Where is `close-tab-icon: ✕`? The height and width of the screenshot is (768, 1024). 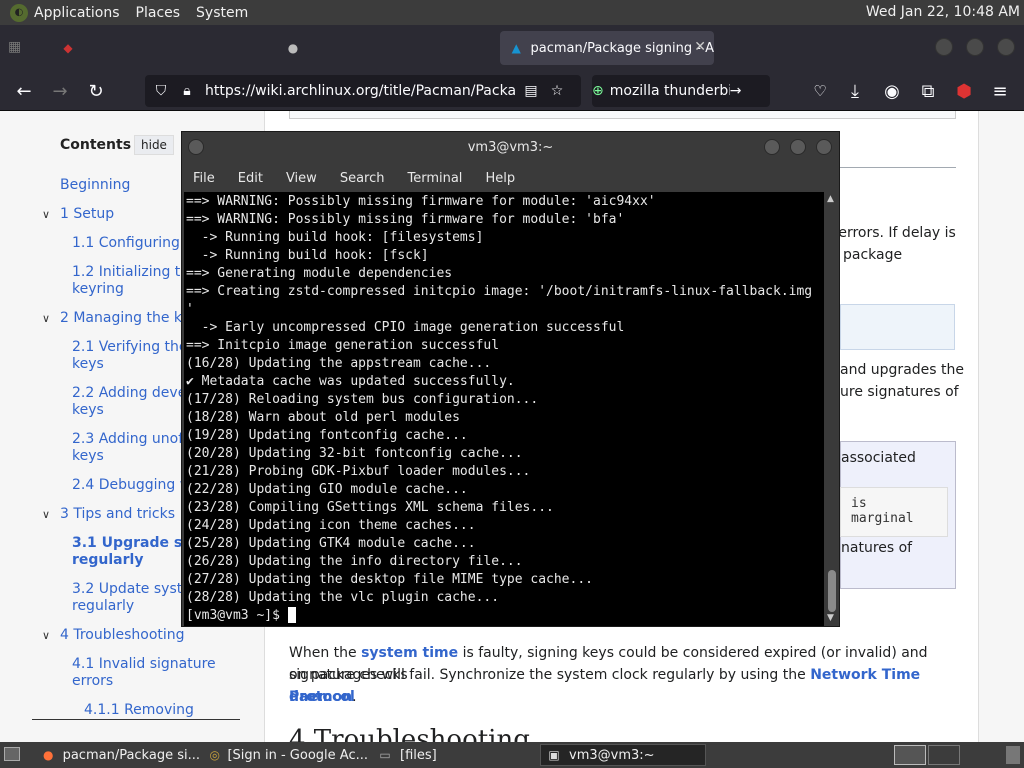 close-tab-icon: ✕ is located at coordinates (700, 47).